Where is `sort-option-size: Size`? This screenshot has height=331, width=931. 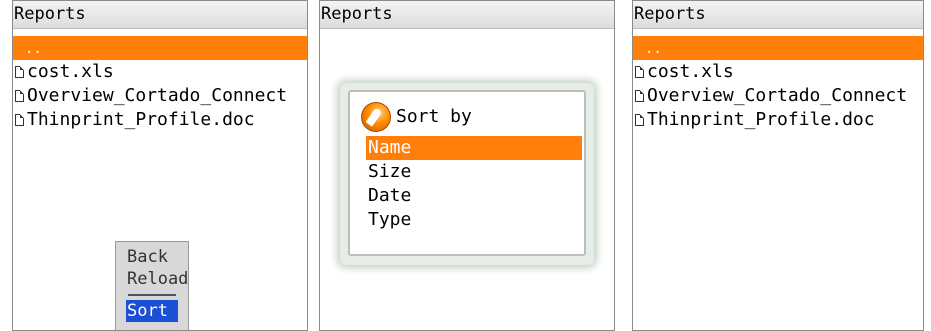 sort-option-size: Size is located at coordinates (474, 172).